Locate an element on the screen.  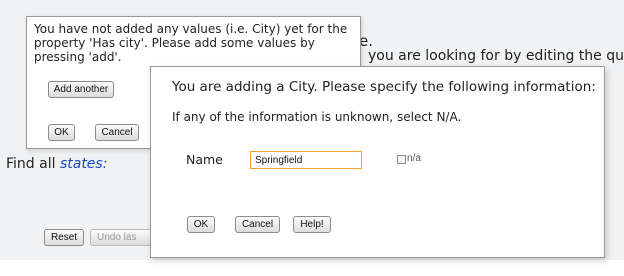
reset-button: Reset is located at coordinates (64, 237).